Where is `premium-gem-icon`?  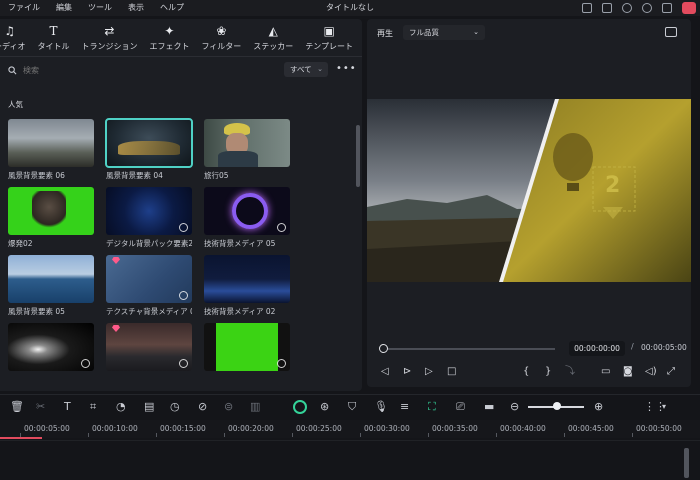
premium-gem-icon is located at coordinates (116, 328).